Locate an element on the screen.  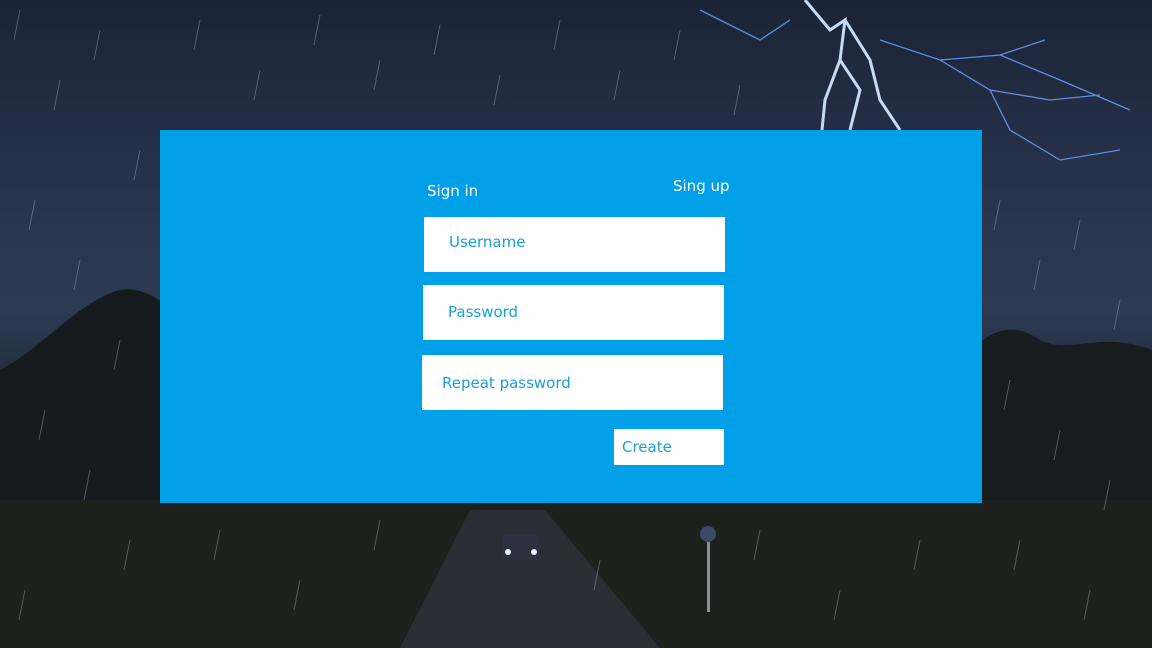
repeat-password-input is located at coordinates (572, 382).